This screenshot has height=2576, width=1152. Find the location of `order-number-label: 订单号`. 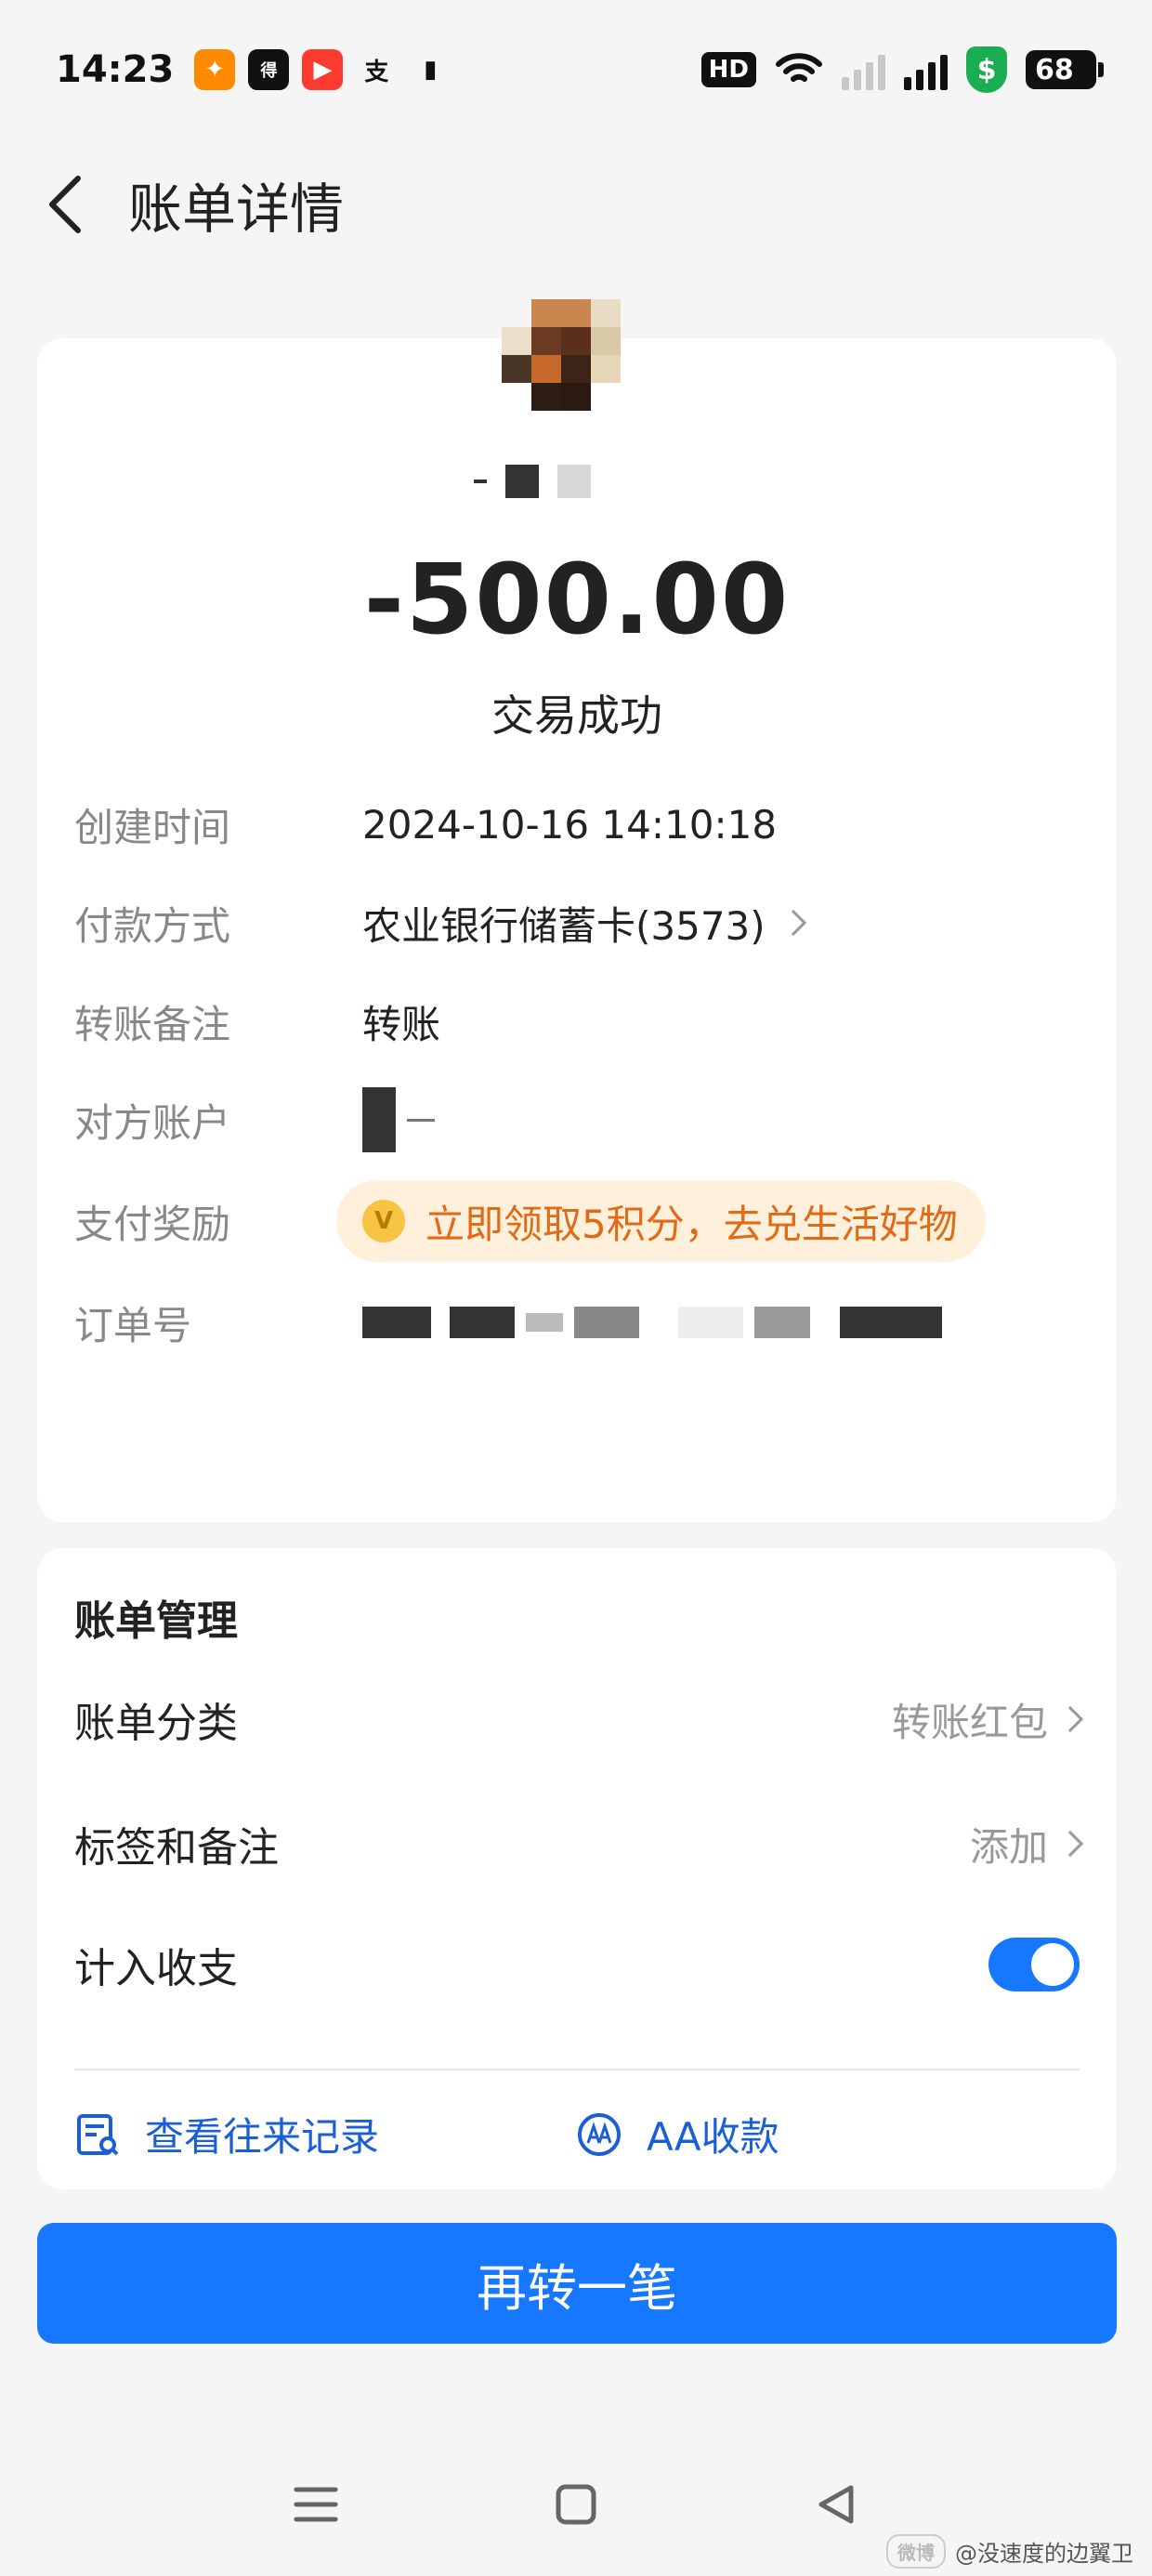

order-number-label: 订单号 is located at coordinates (133, 1325).